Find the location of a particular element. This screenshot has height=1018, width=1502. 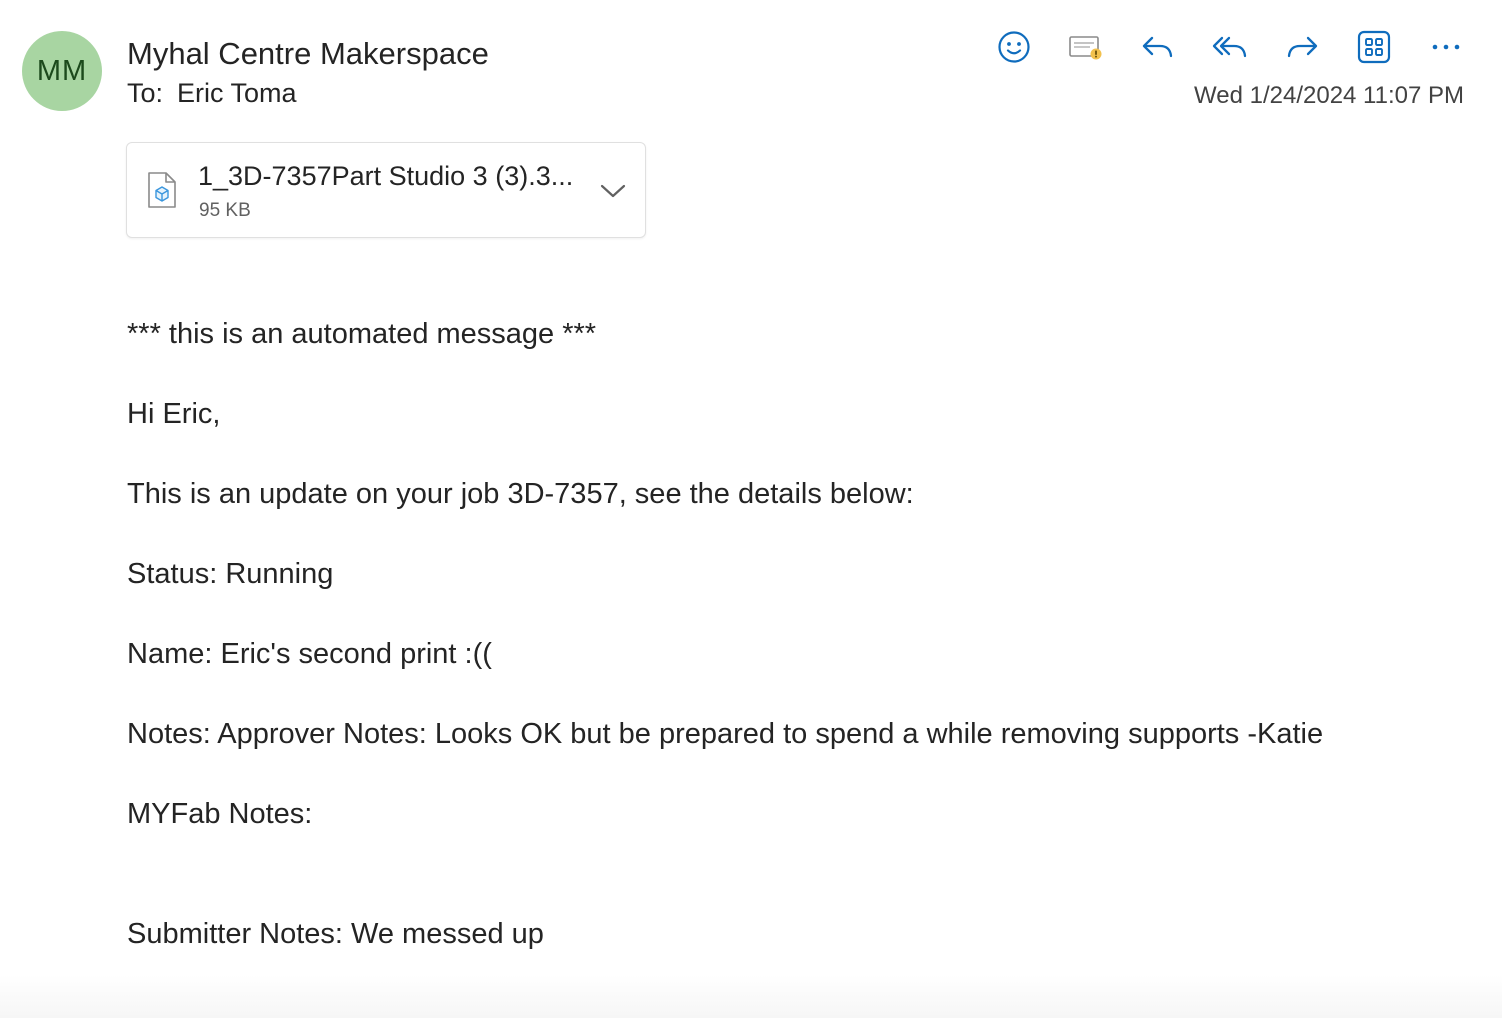

submitter-notes-line: Submitter Notes: We messed up is located at coordinates (335, 934).